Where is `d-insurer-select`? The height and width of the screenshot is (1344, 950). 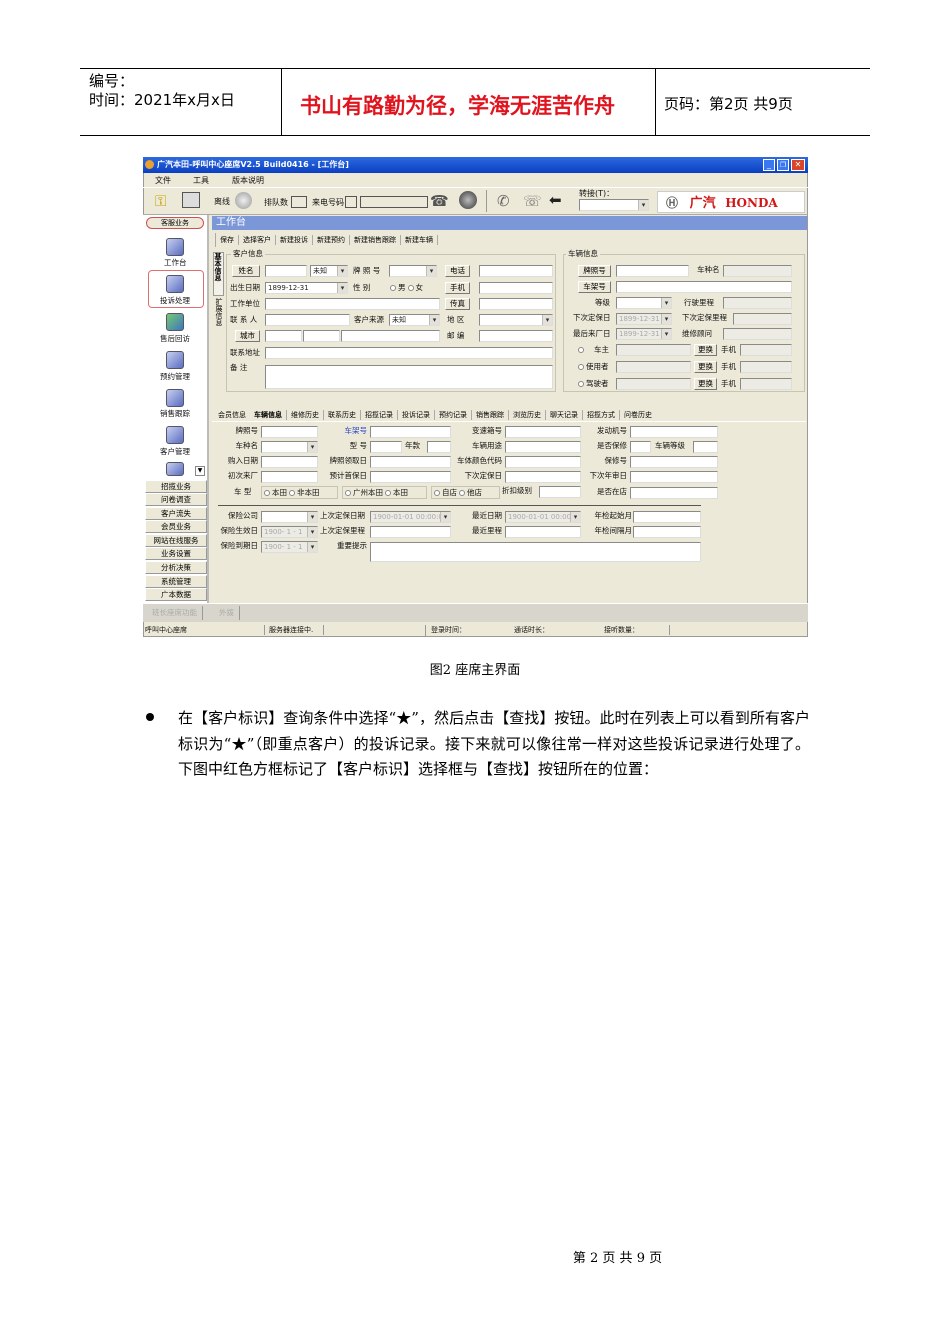
d-insurer-select is located at coordinates (289, 517).